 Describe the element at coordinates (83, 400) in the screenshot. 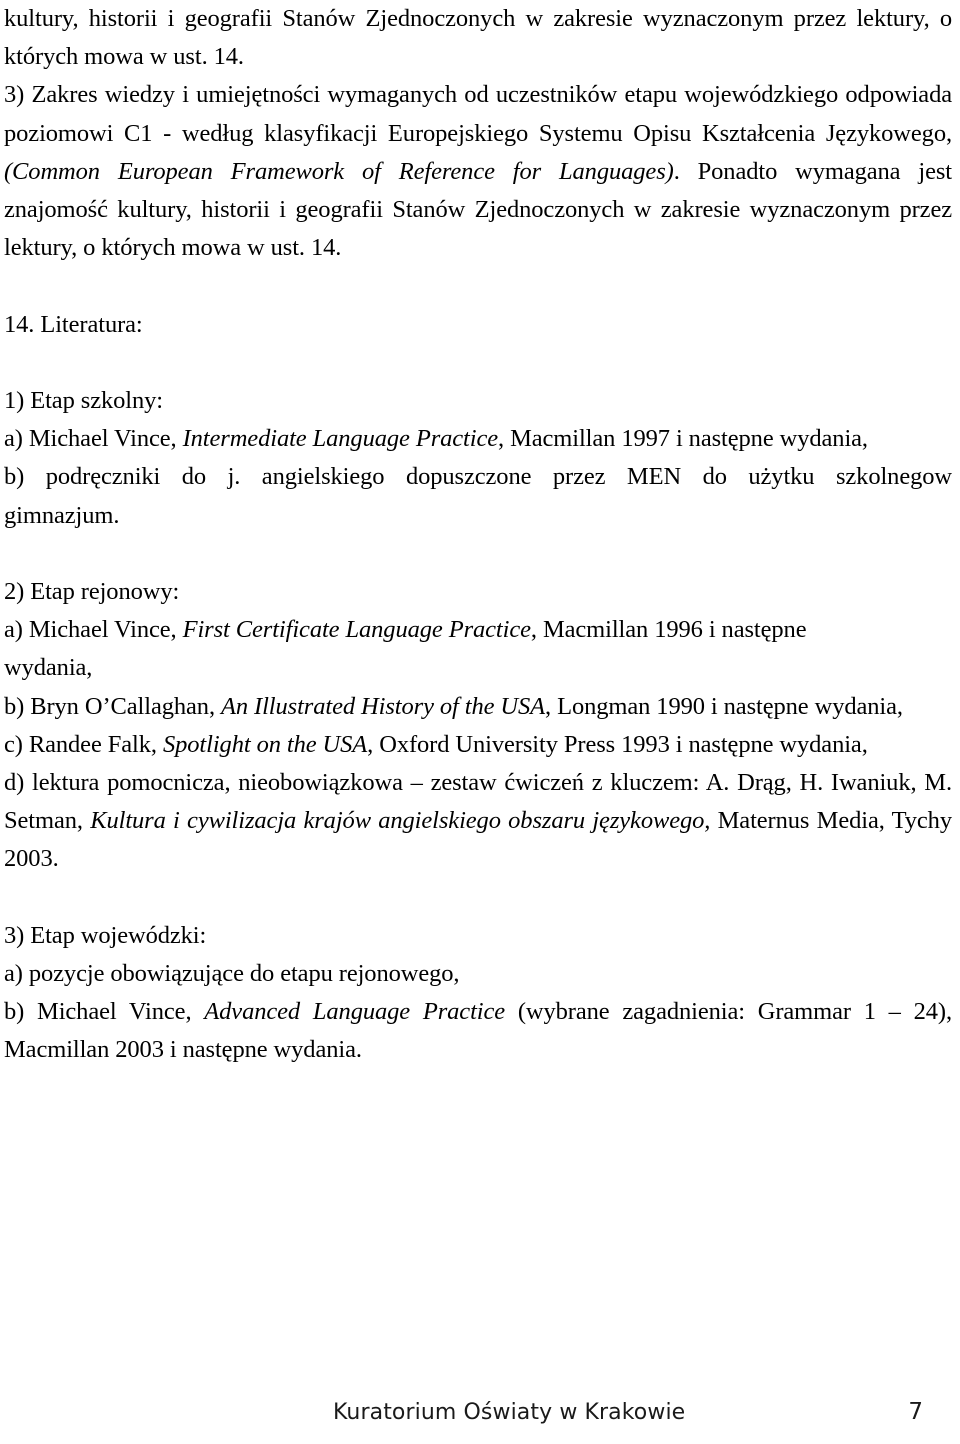

I see `stage1-heading: 1) Etap szkolny:` at that location.